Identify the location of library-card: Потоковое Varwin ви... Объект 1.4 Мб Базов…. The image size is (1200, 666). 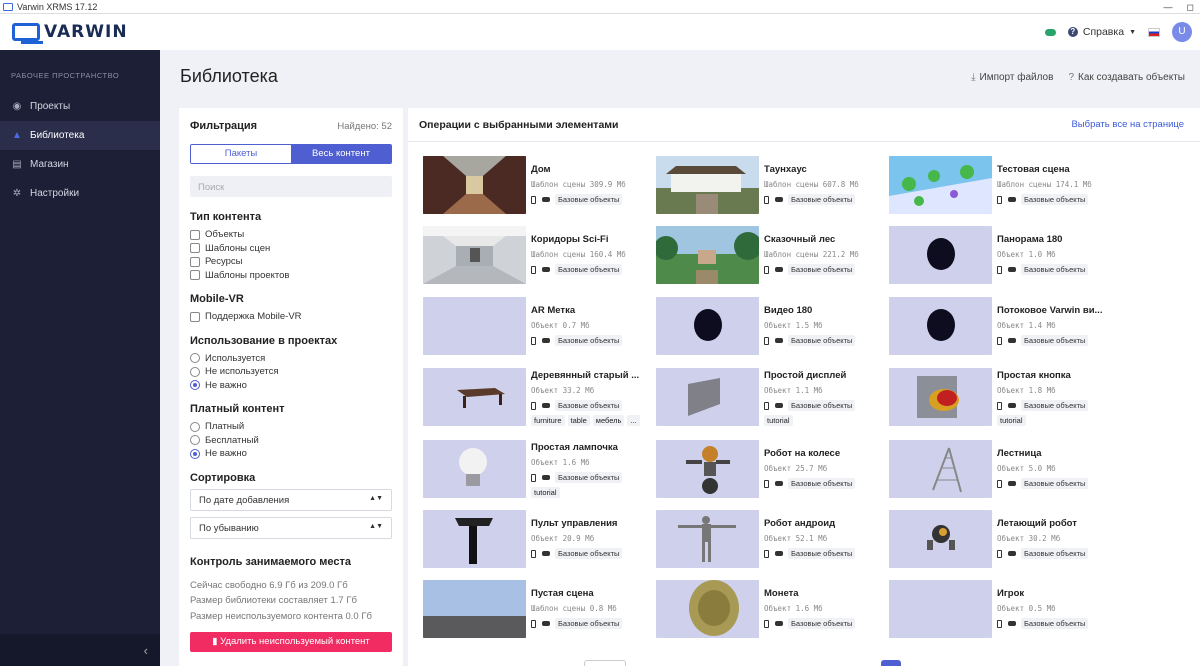
(1001, 327).